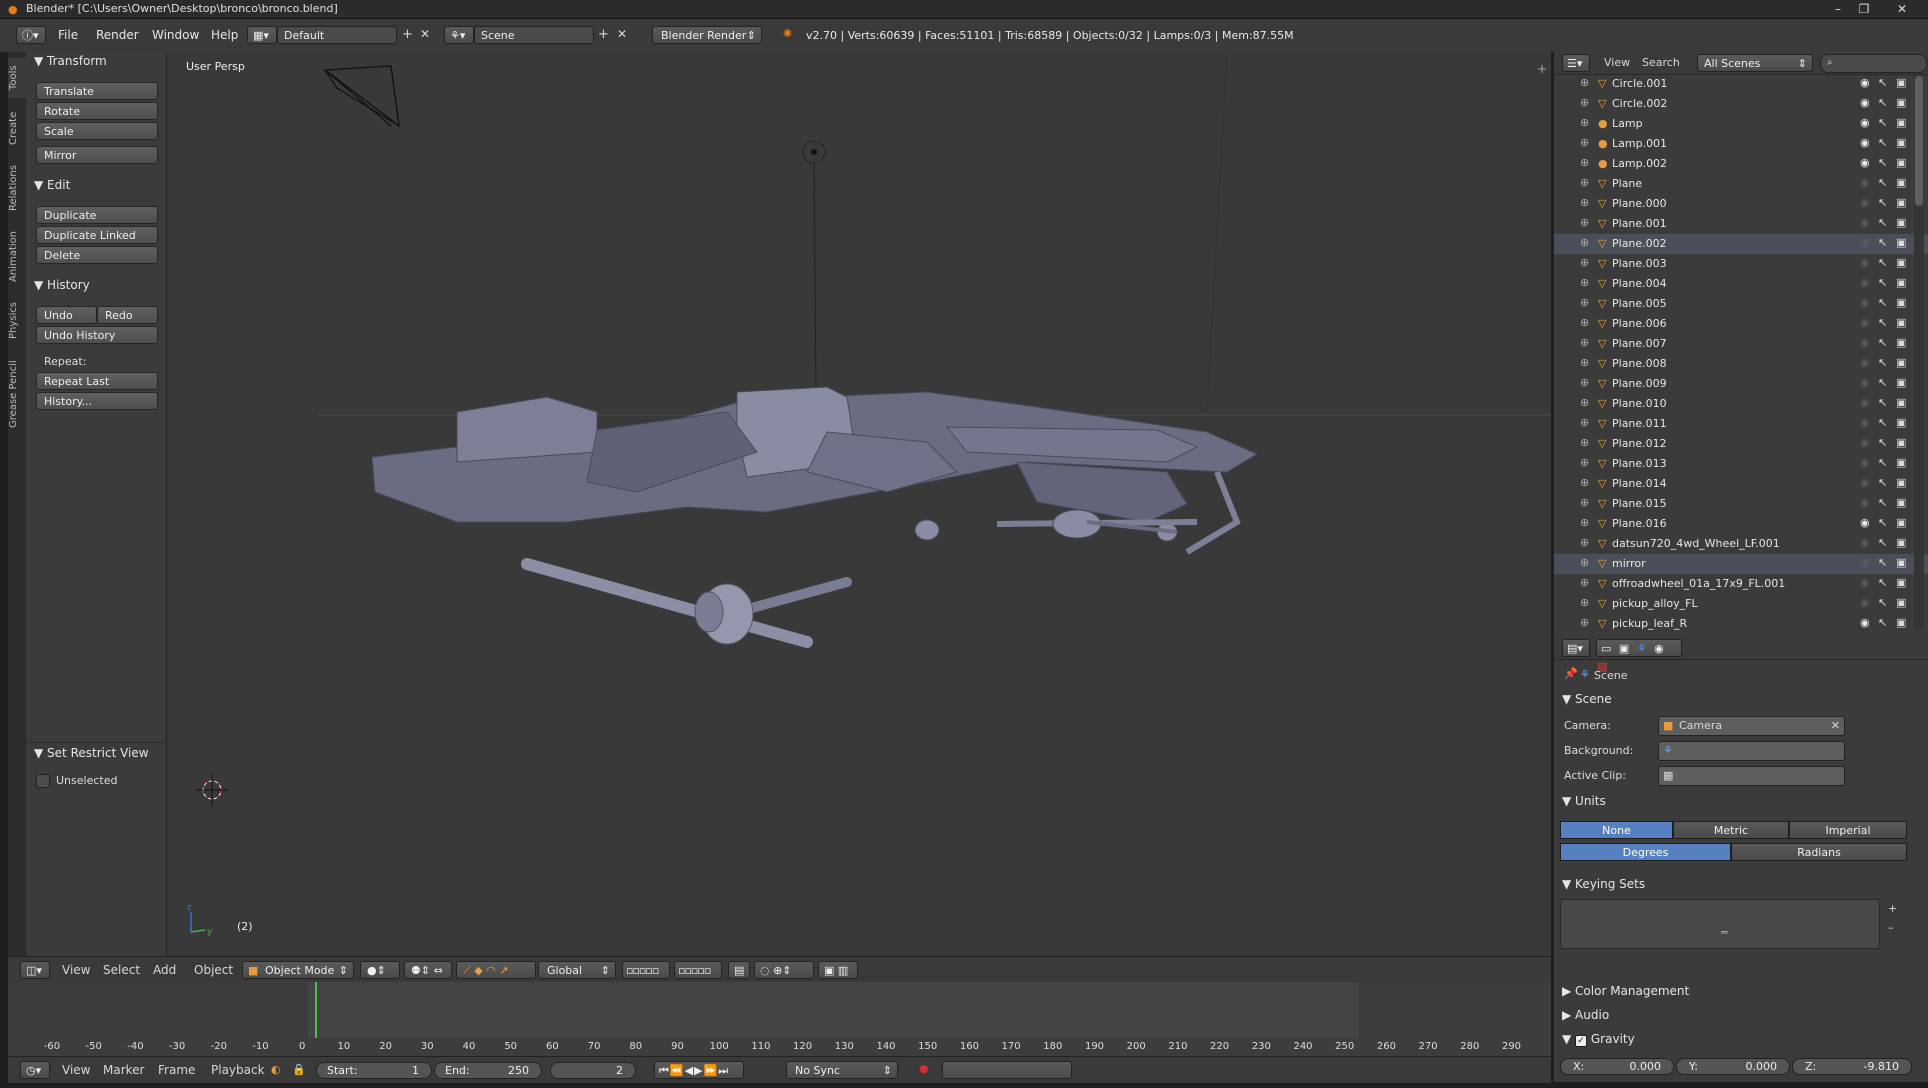 The image size is (1928, 1088). I want to click on undo-button: Undo, so click(66, 315).